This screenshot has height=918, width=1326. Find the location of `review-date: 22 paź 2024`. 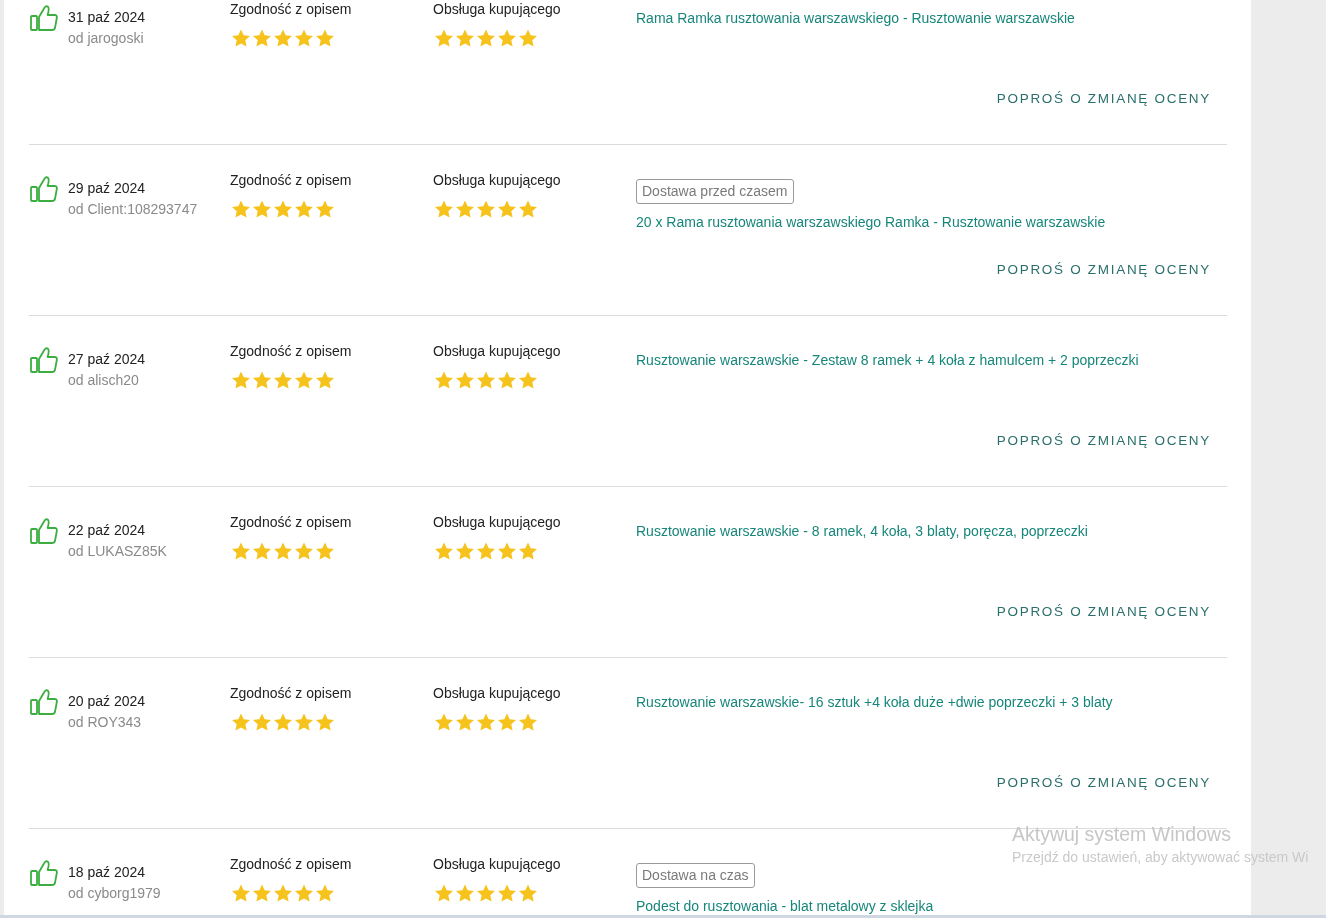

review-date: 22 paź 2024 is located at coordinates (107, 530).